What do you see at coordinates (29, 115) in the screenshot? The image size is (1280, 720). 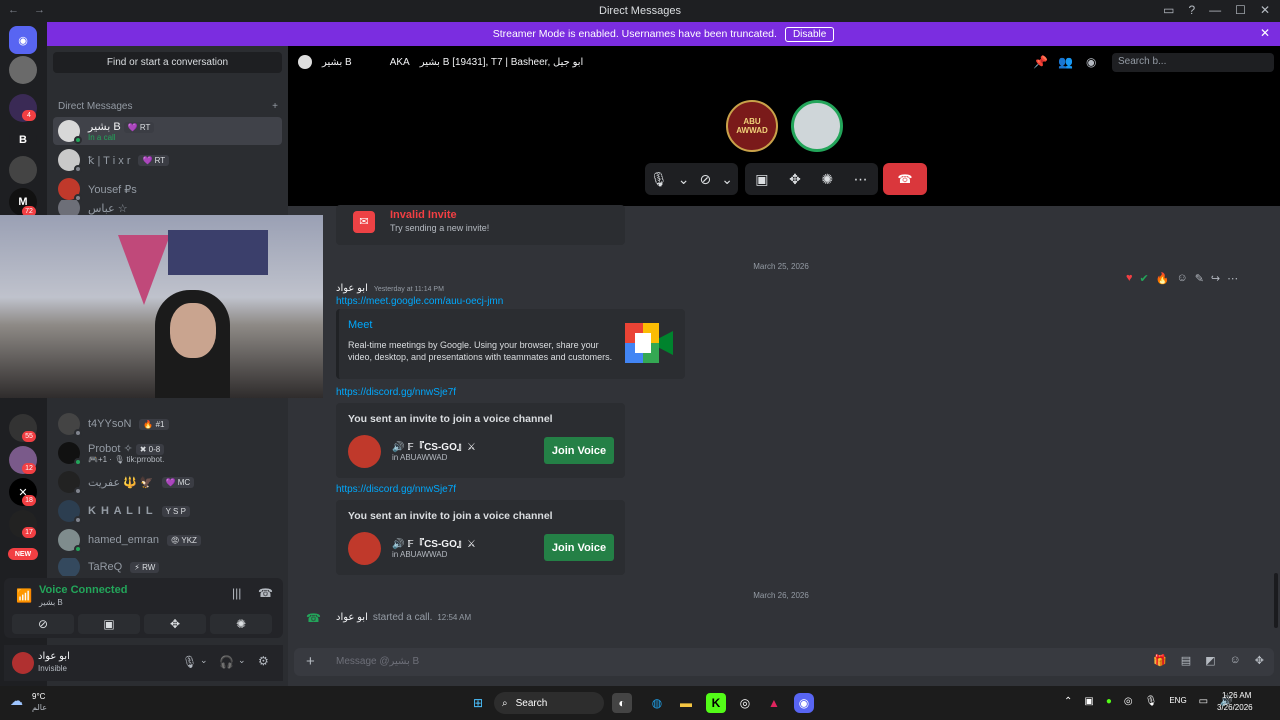 I see `unread-badge: 4` at bounding box center [29, 115].